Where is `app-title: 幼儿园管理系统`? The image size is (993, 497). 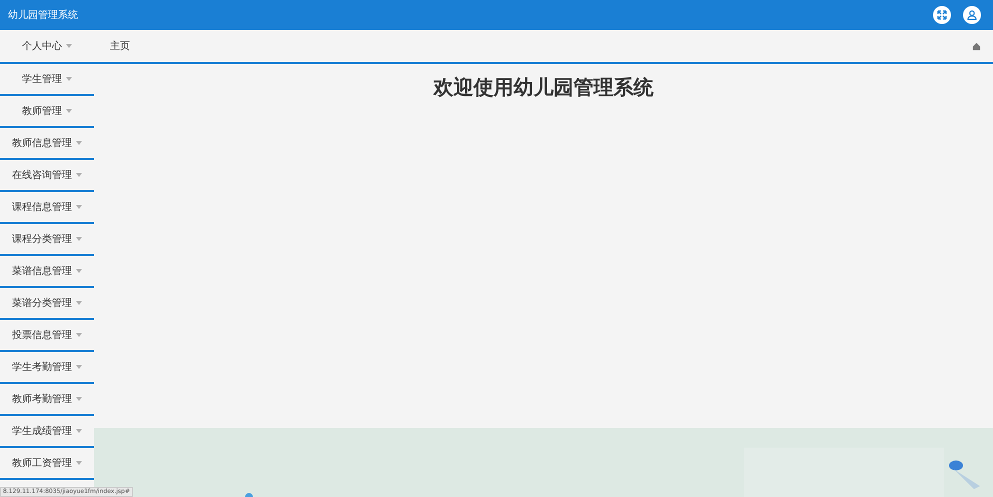
app-title: 幼儿园管理系统 is located at coordinates (43, 15).